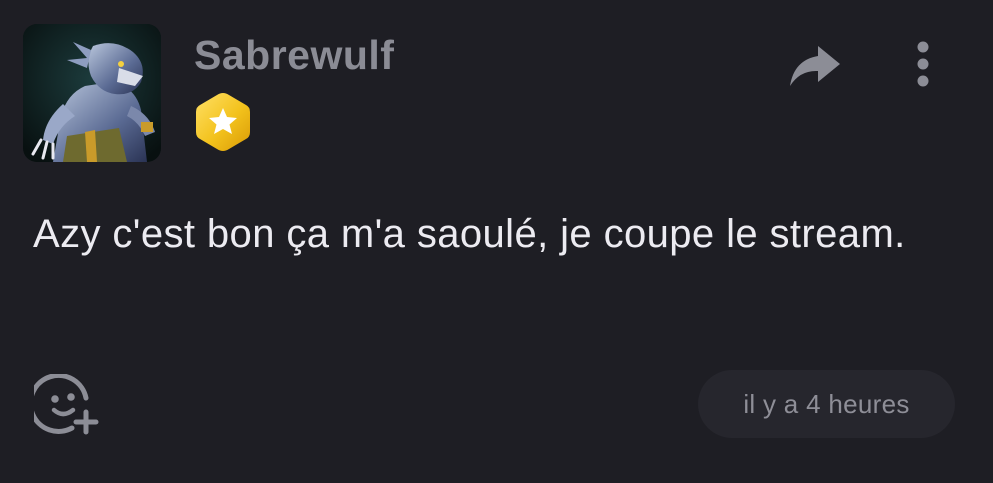 The width and height of the screenshot is (993, 483). I want to click on werewolf-avatar-image, so click(92, 93).